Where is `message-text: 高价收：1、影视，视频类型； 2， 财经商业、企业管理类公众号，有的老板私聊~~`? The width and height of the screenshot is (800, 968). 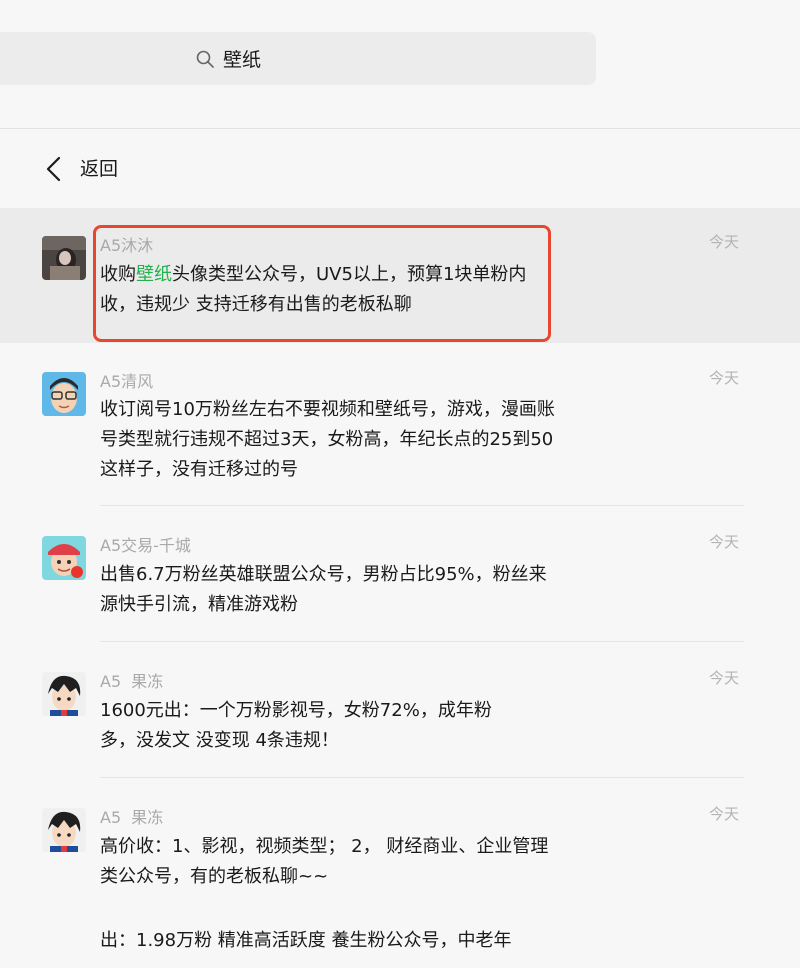 message-text: 高价收：1、影视，视频类型； 2， 财经商业、企业管理类公众号，有的老板私聊~~ is located at coordinates (324, 861).